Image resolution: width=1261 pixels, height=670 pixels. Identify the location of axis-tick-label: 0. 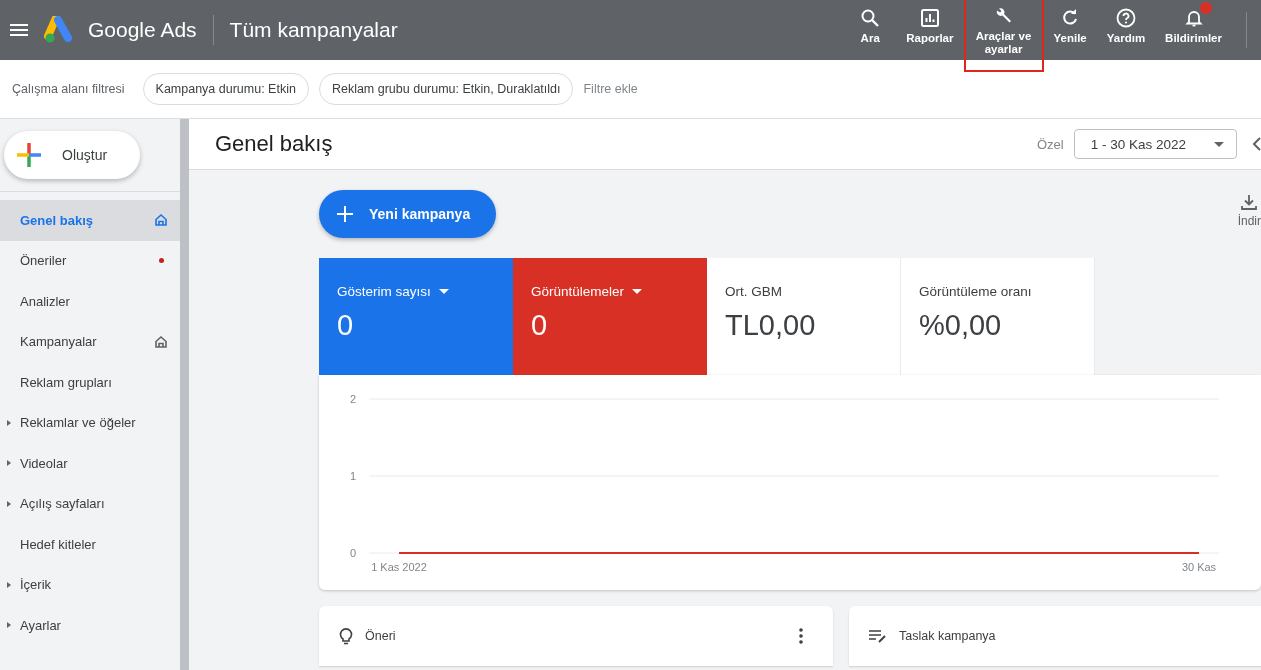
(353, 553).